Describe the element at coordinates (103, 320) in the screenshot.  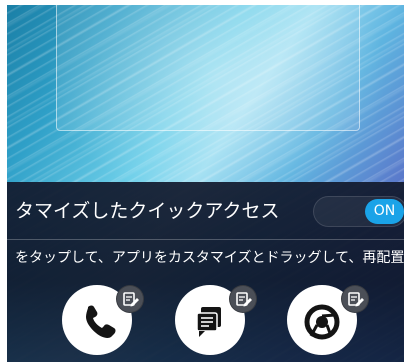
I see `phone-app-button` at that location.